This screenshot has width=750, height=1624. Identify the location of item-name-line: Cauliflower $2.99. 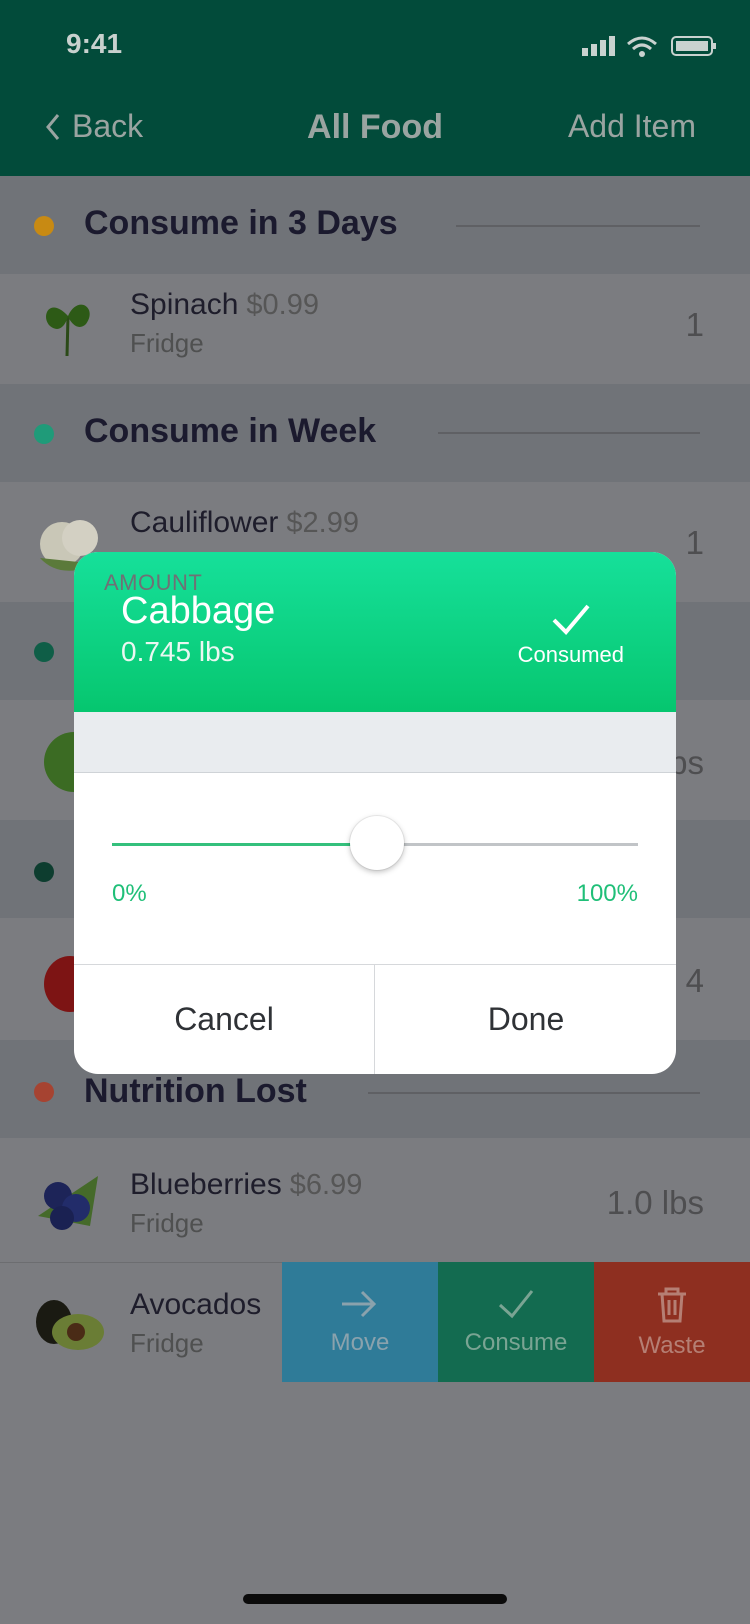
(244, 523).